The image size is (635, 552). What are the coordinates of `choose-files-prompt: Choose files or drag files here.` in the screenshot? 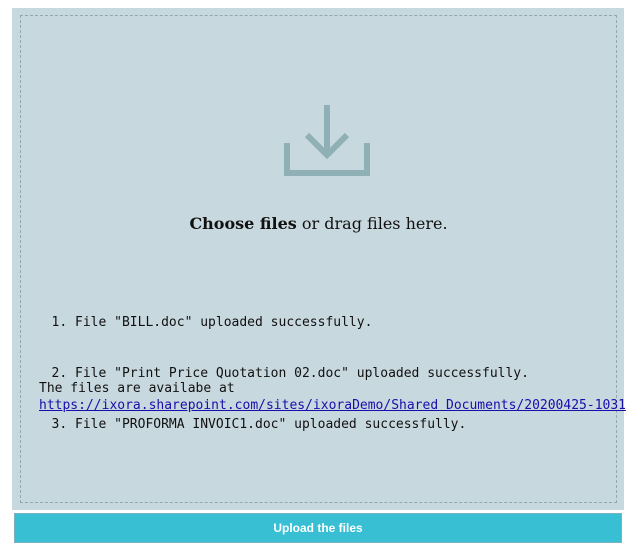 It's located at (318, 223).